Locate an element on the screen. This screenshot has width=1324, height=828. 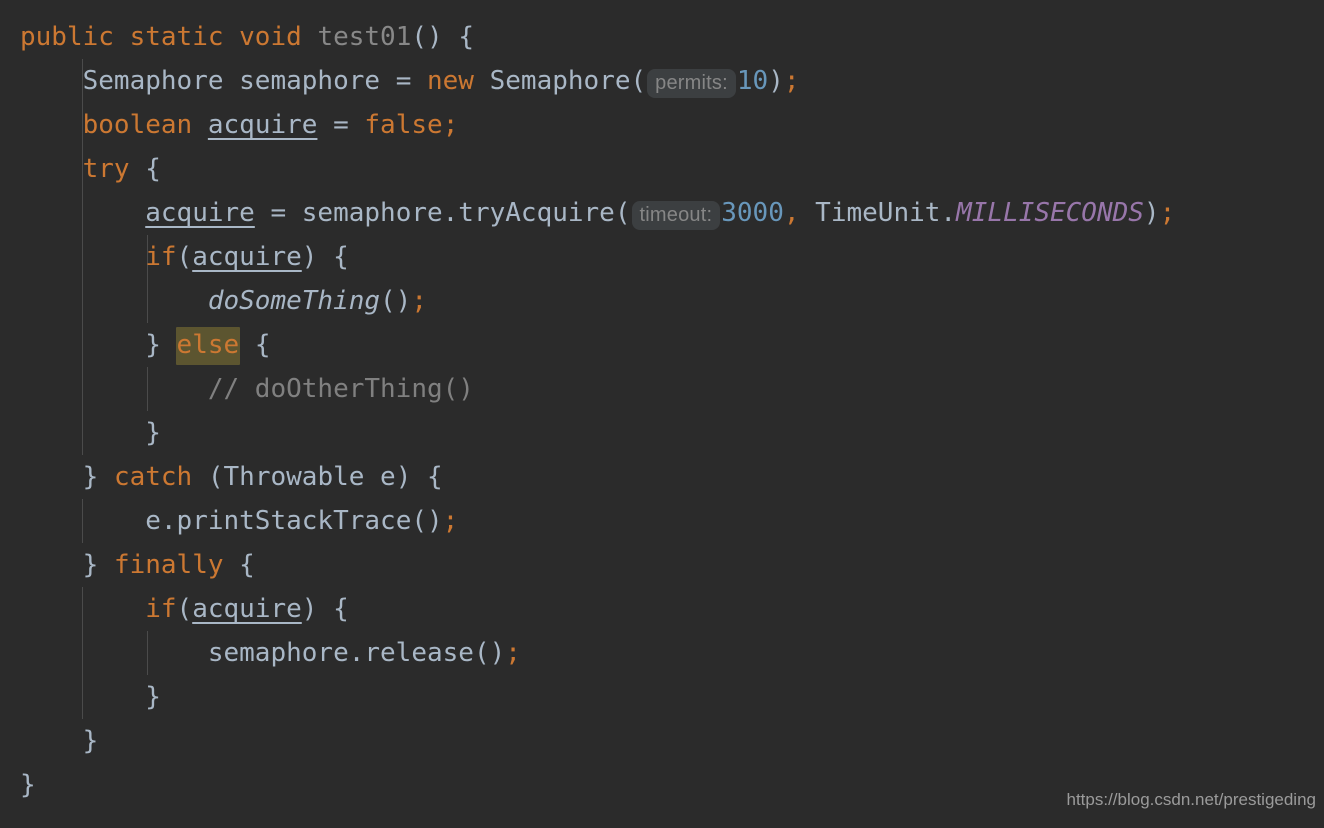
code-token: TimeUnit. is located at coordinates (878, 213).